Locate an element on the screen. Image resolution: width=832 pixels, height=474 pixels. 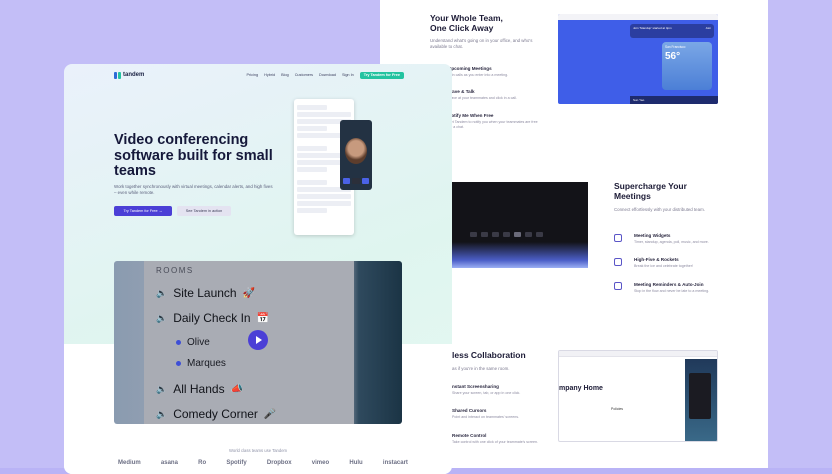
section2-title-line1: Supercharge Your is located at coordinates (650, 186).